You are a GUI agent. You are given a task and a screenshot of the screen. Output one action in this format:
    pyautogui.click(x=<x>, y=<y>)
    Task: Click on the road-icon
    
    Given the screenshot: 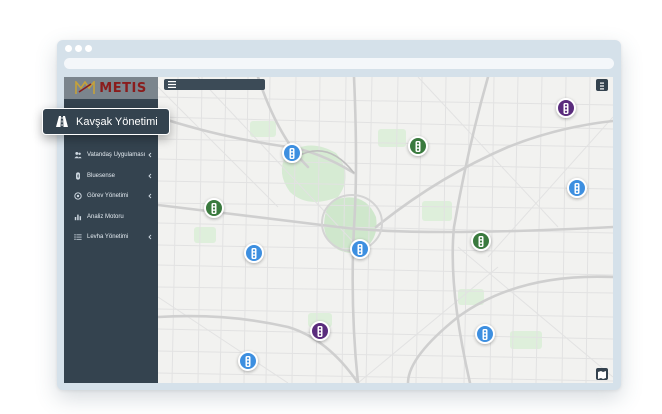 What is the action you would take?
    pyautogui.click(x=62, y=121)
    